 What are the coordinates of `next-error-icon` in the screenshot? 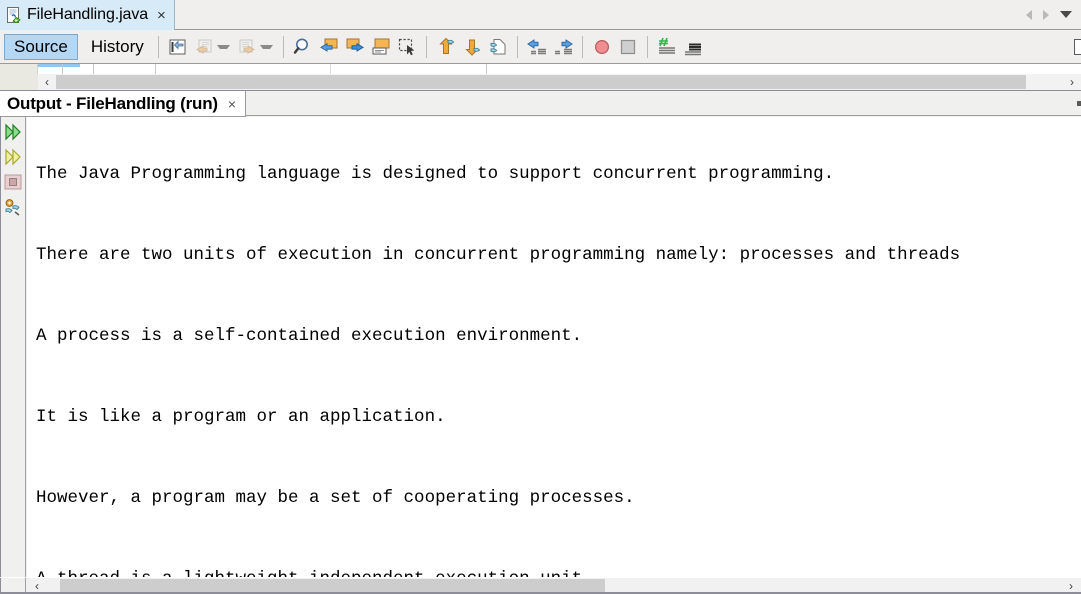 It's located at (472, 47).